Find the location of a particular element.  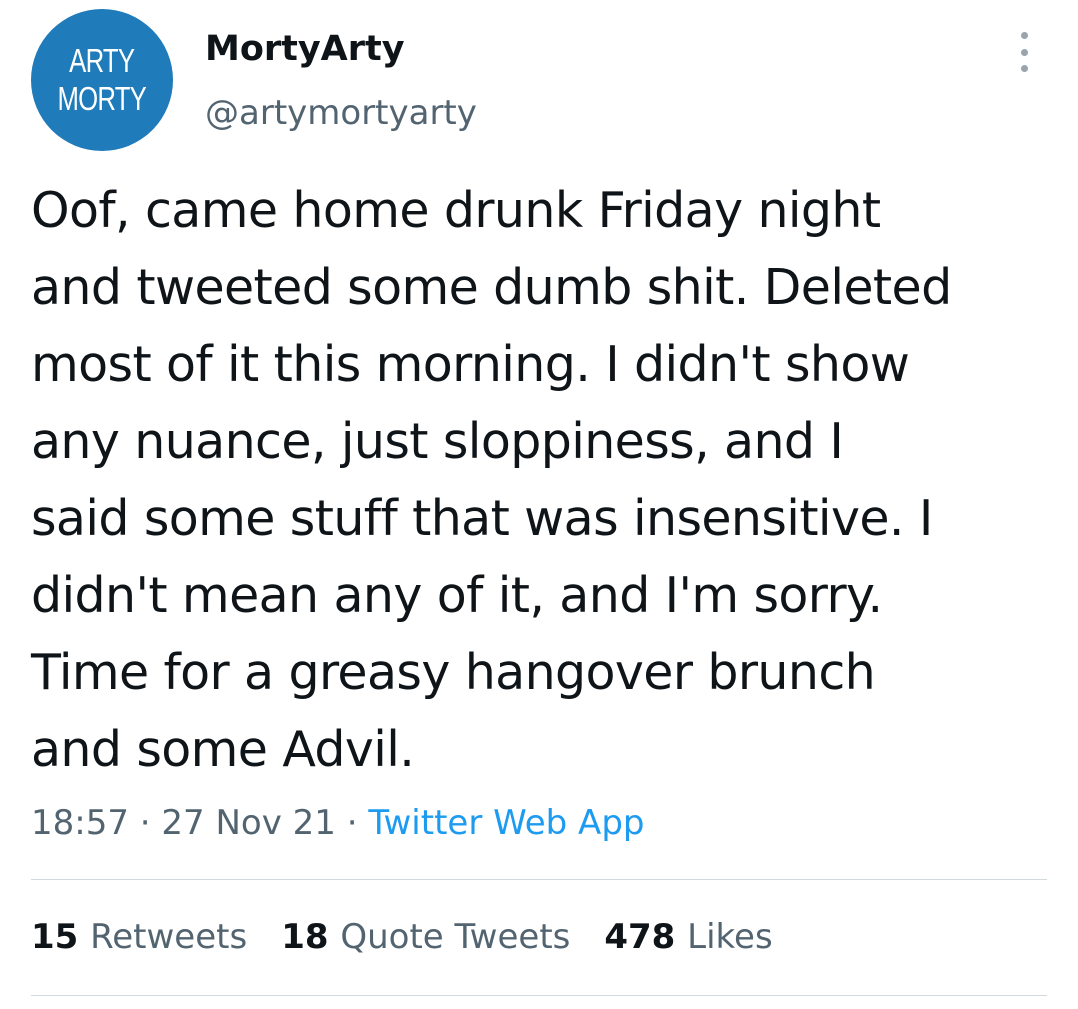

tweet-metadata: 18:57 · 27 Nov 21 · Twitter Web App is located at coordinates (337, 823).